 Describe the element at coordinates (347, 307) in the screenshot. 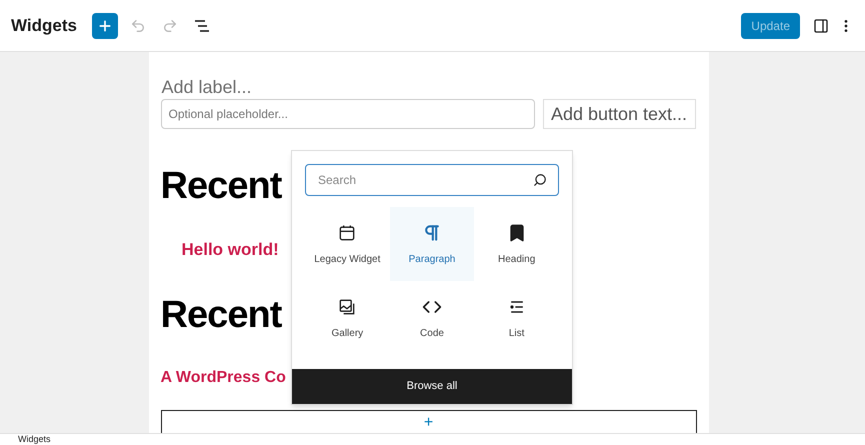

I see `gallery-icon` at that location.